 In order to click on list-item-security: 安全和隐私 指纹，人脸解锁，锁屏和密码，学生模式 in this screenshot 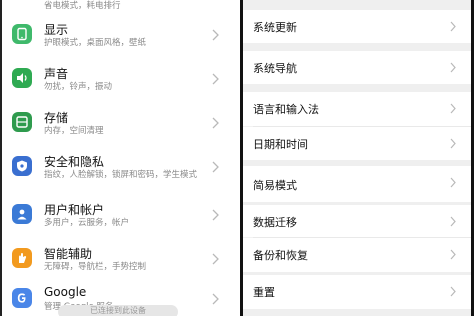, I will do `click(118, 170)`.